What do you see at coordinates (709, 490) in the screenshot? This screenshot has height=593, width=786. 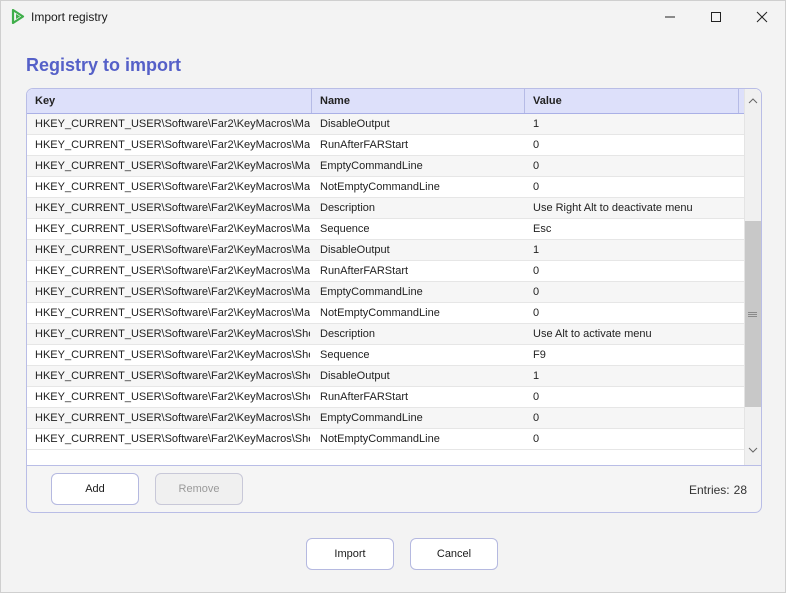 I see `entries-label: Entries:` at bounding box center [709, 490].